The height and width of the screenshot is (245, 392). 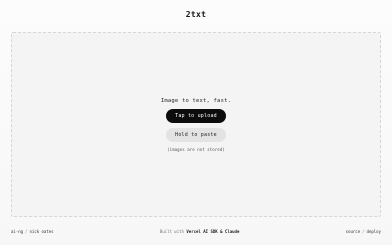 I want to click on footer-right: source / deploy, so click(x=363, y=231).